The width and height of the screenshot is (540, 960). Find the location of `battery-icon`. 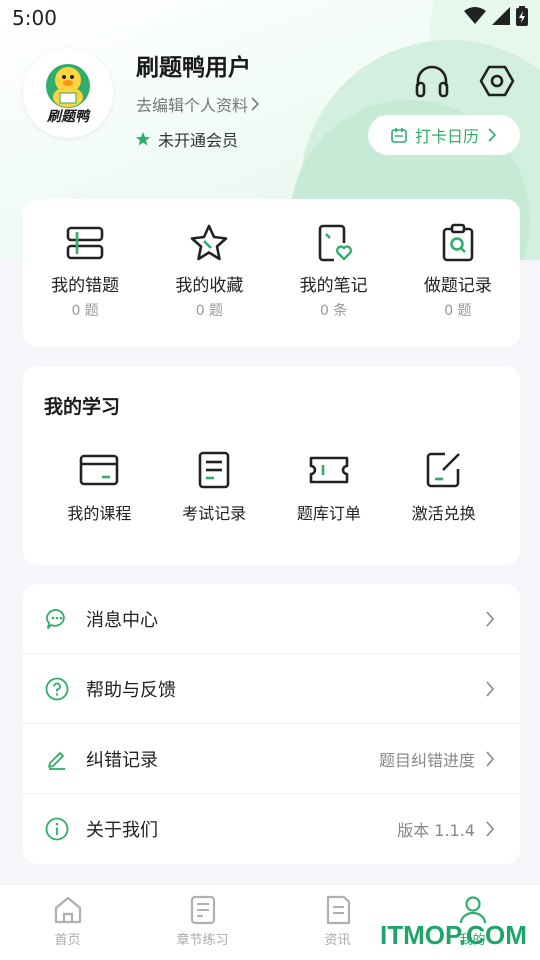

battery-icon is located at coordinates (522, 18).